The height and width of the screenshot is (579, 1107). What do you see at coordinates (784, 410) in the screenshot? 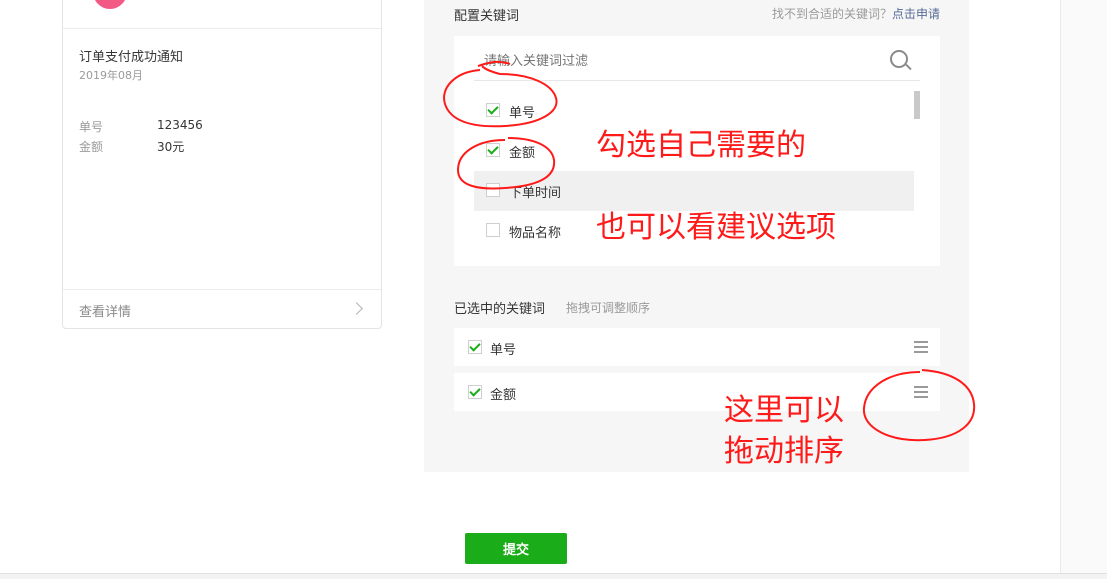
I see `annotation-text-drag-line1: 这里可以` at bounding box center [784, 410].